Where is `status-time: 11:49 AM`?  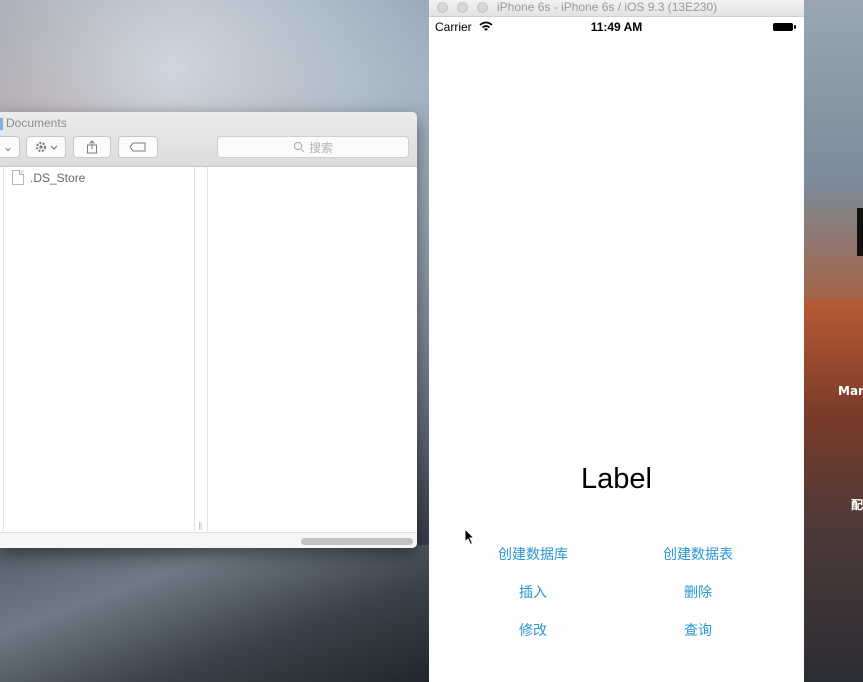
status-time: 11:49 AM is located at coordinates (616, 27).